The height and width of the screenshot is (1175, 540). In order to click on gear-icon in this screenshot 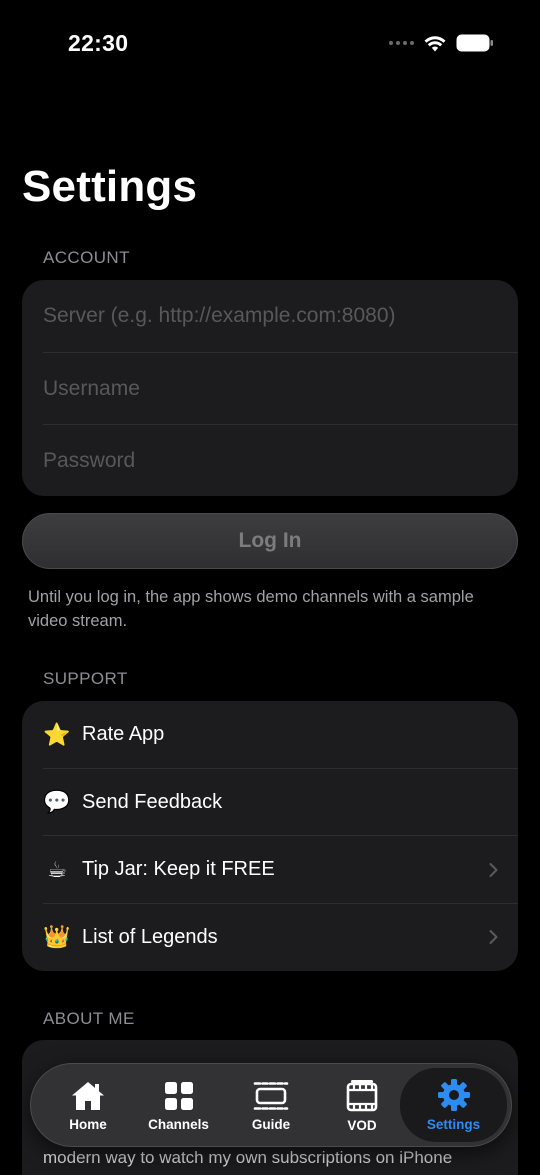, I will do `click(453, 1095)`.